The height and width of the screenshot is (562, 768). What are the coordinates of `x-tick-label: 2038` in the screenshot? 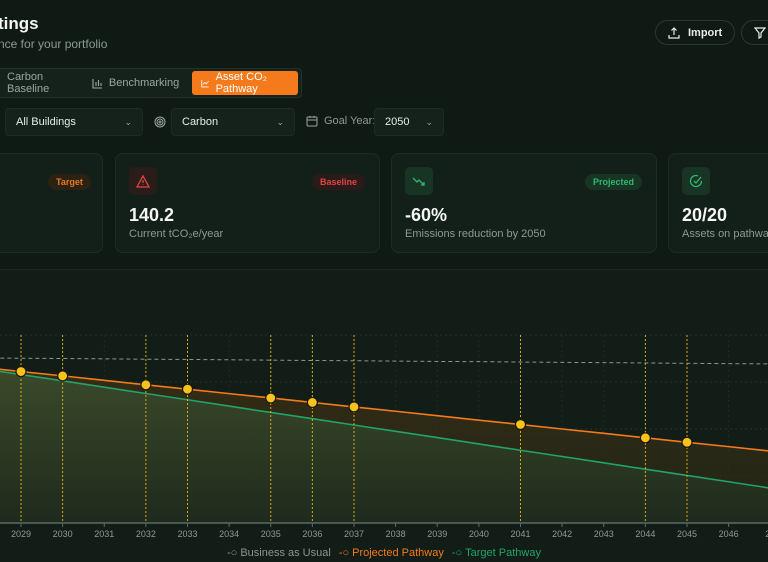 It's located at (396, 534).